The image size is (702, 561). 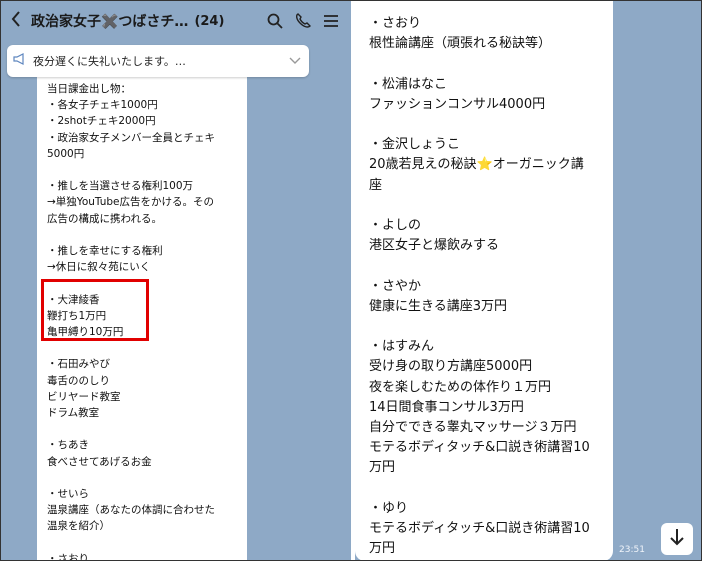 What do you see at coordinates (408, 84) in the screenshot?
I see `message-line: ・松浦はなこ` at bounding box center [408, 84].